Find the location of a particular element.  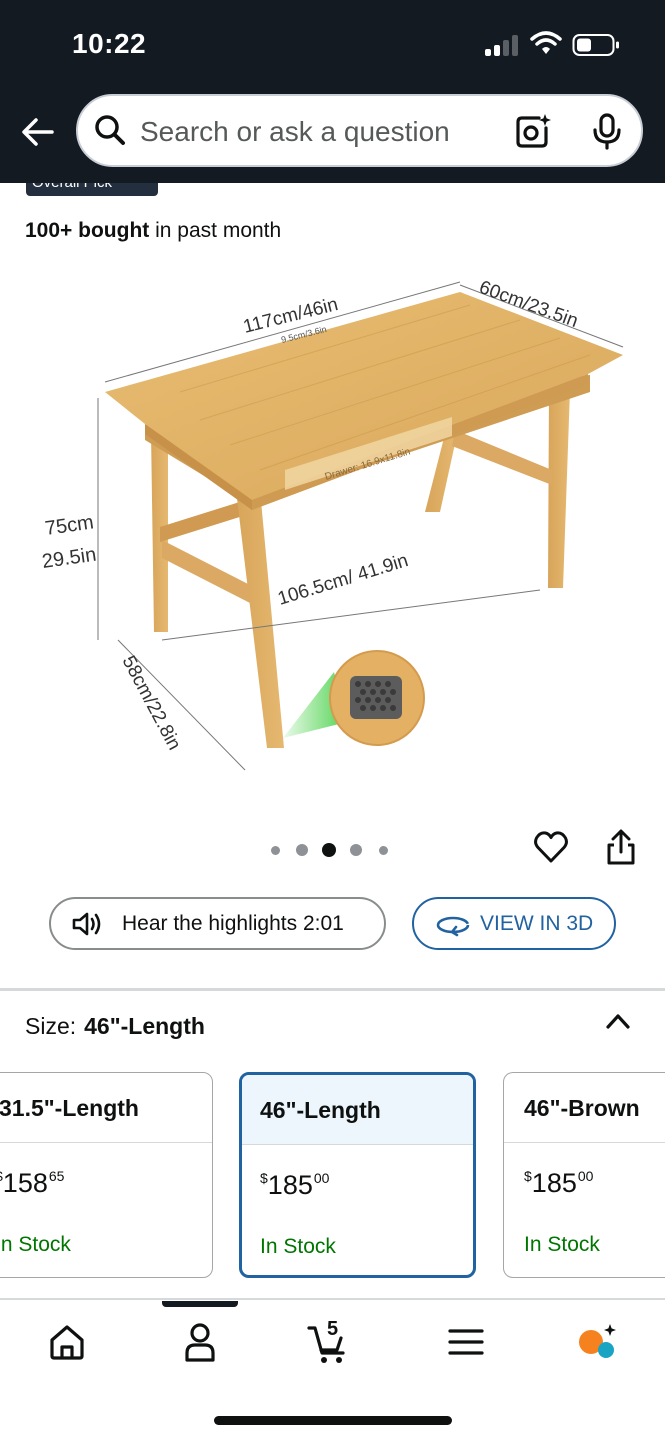

size-option-price: $15865 is located at coordinates (32, 1183).